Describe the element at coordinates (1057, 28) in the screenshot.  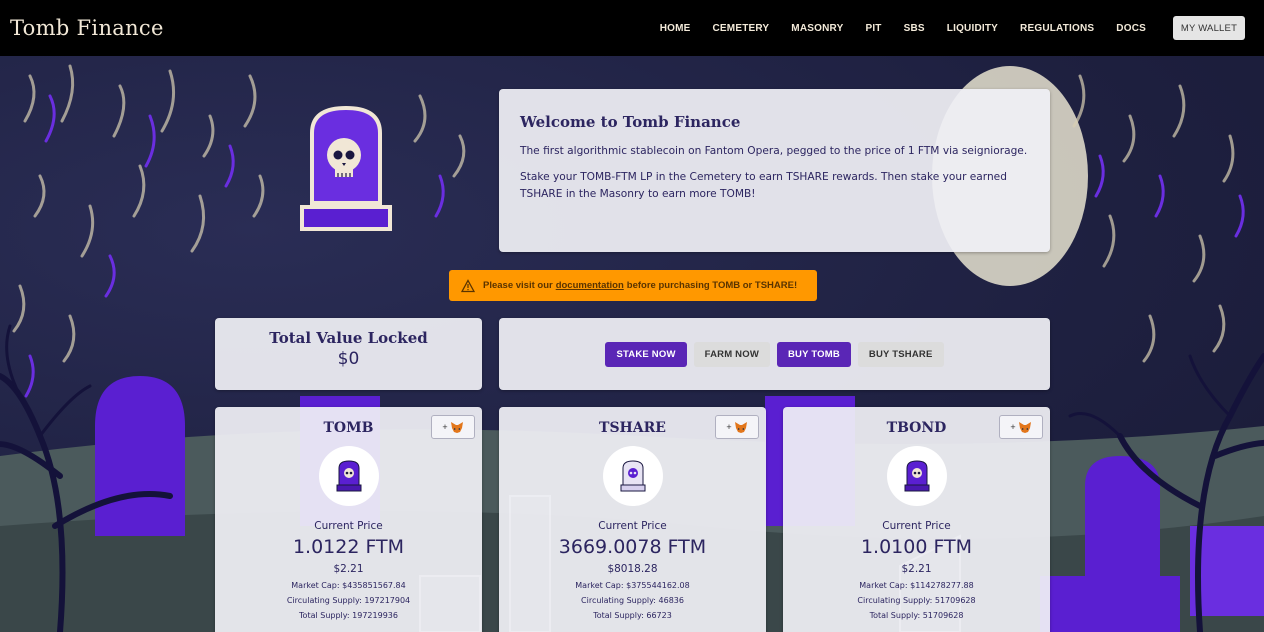
I see `nav-link-regulations: REGULATIONS` at that location.